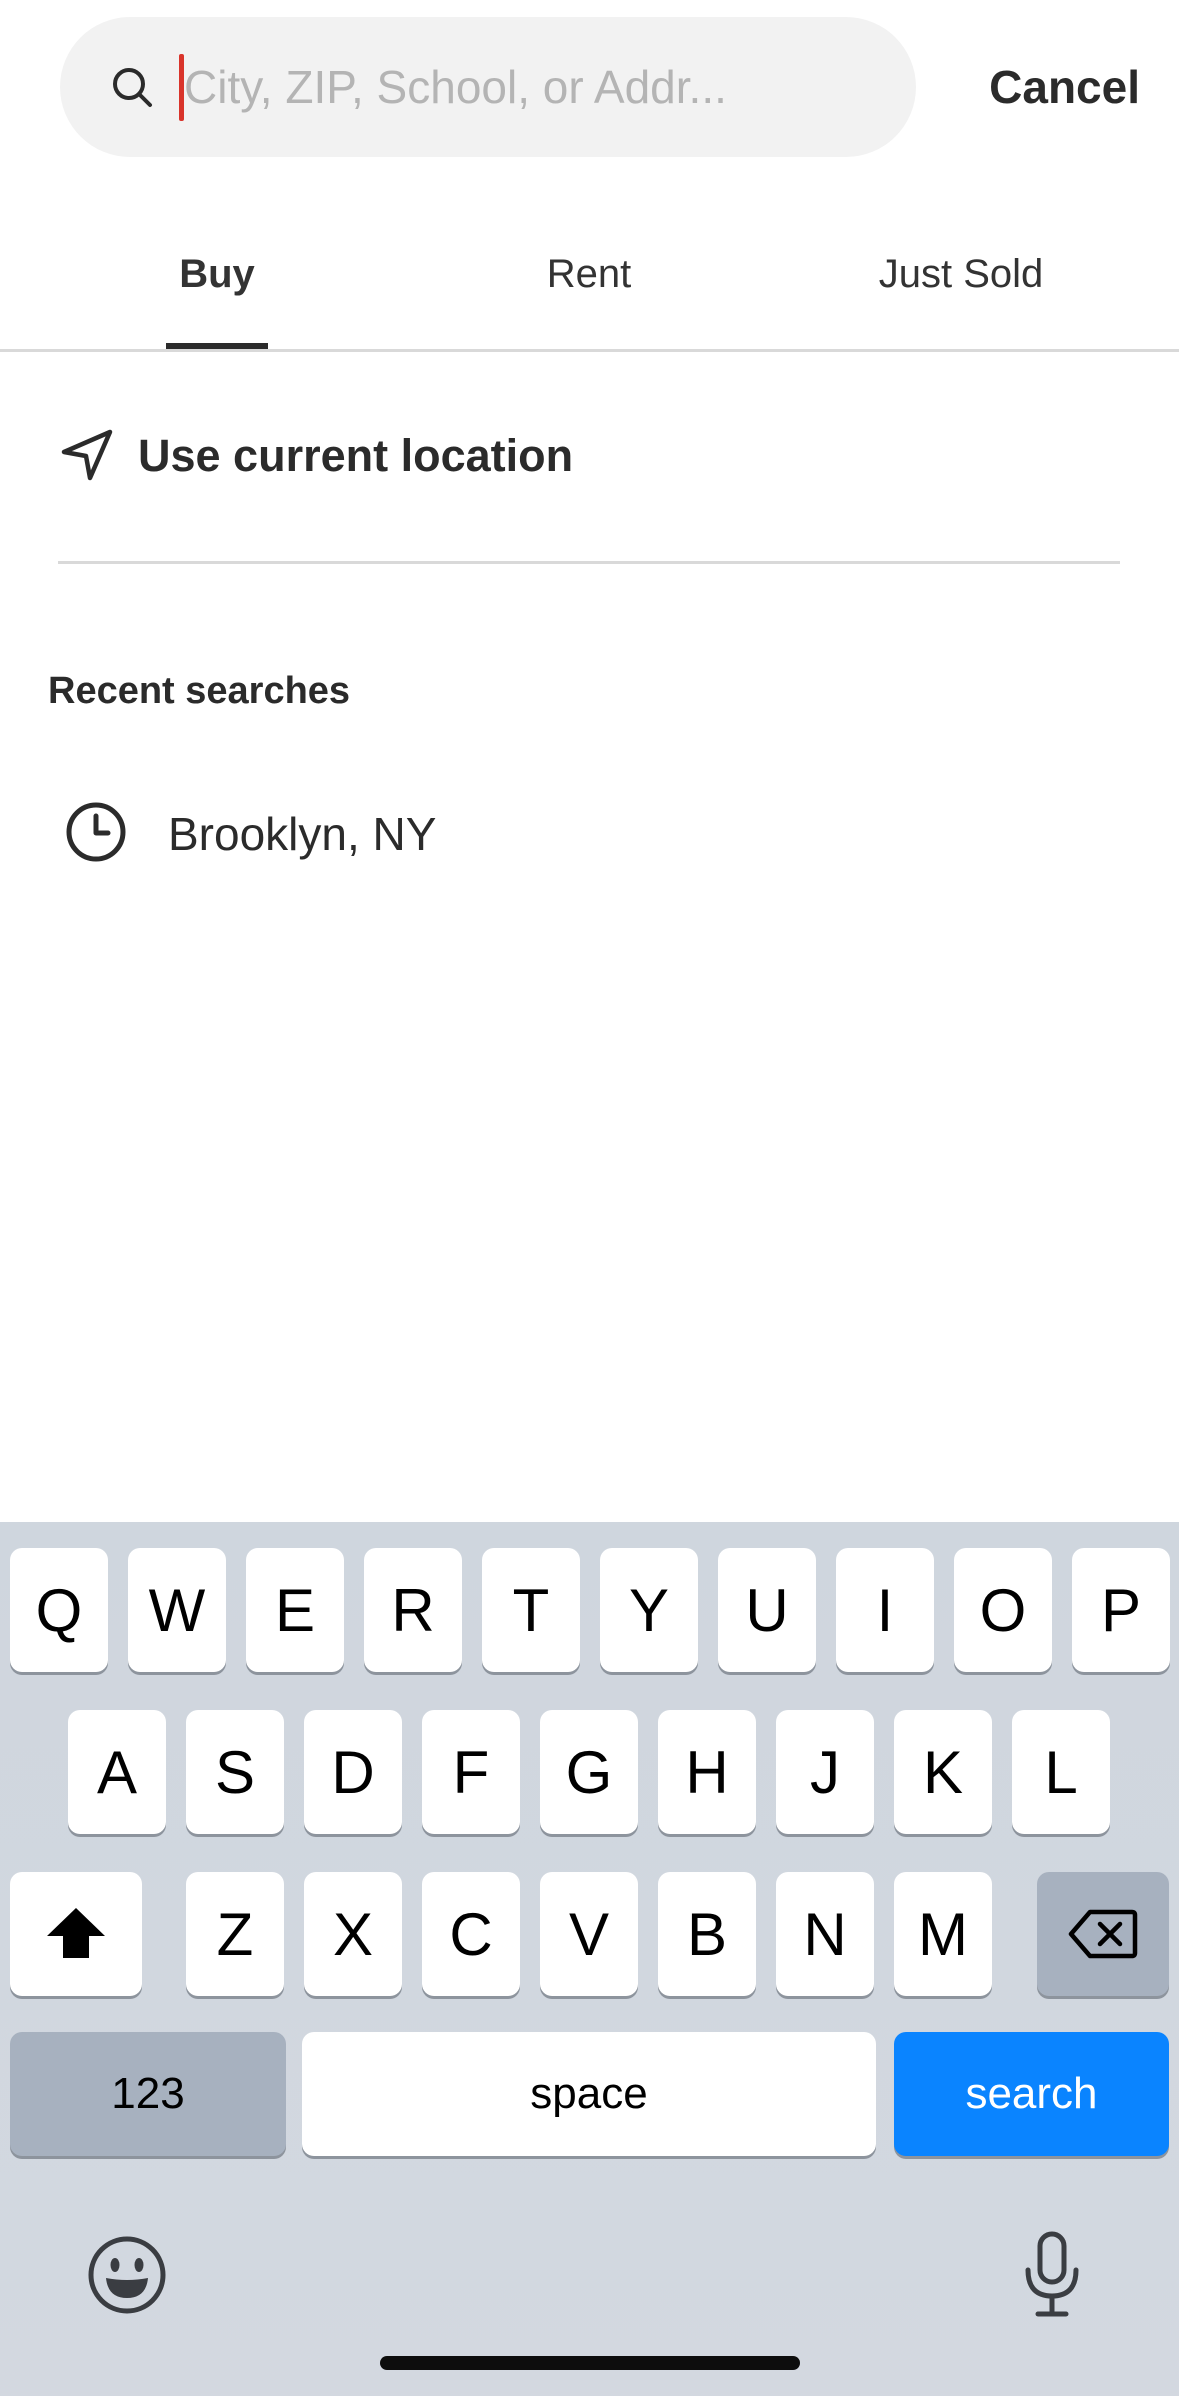 This screenshot has height=2396, width=1179. I want to click on key-k: K, so click(943, 1772).